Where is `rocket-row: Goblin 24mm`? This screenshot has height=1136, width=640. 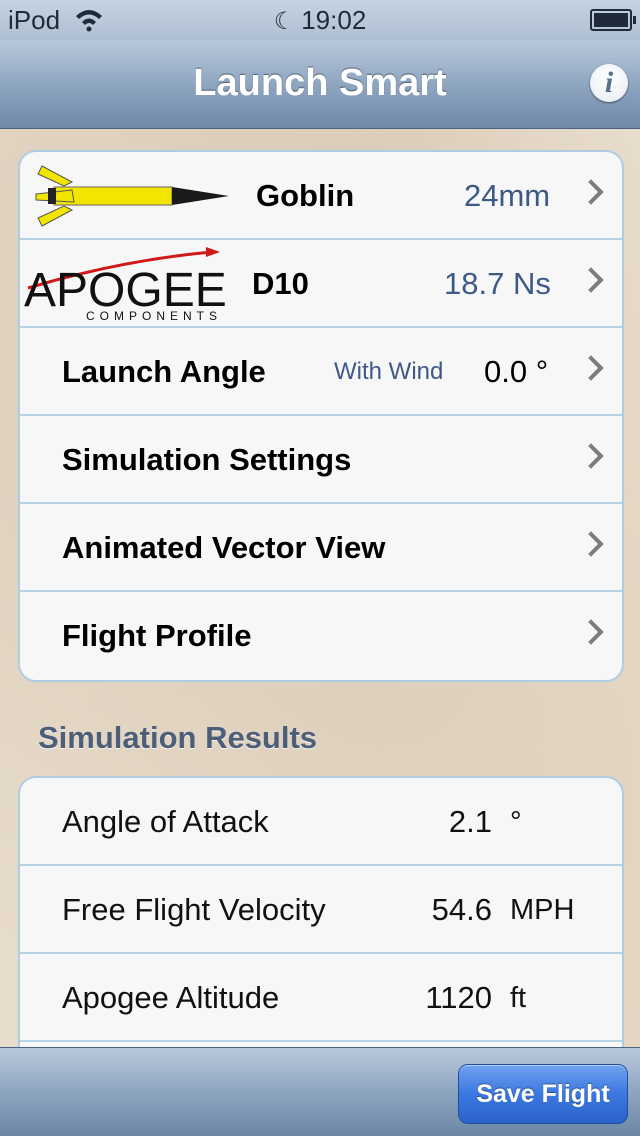 rocket-row: Goblin 24mm is located at coordinates (321, 196).